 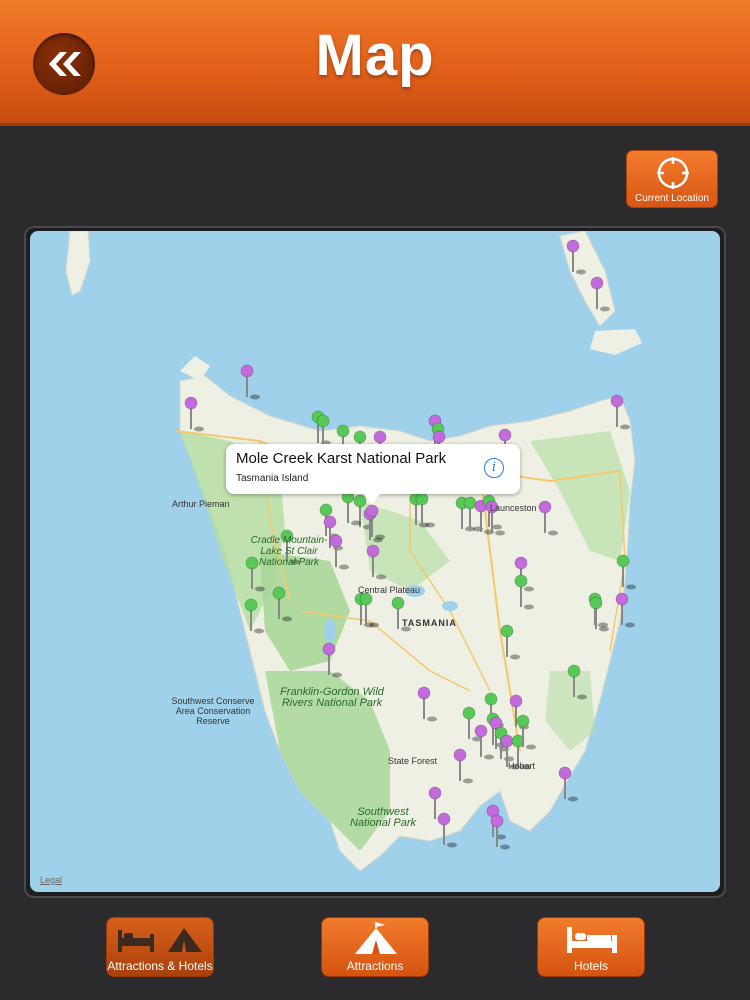 What do you see at coordinates (51, 880) in the screenshot?
I see `legal-link: Legal` at bounding box center [51, 880].